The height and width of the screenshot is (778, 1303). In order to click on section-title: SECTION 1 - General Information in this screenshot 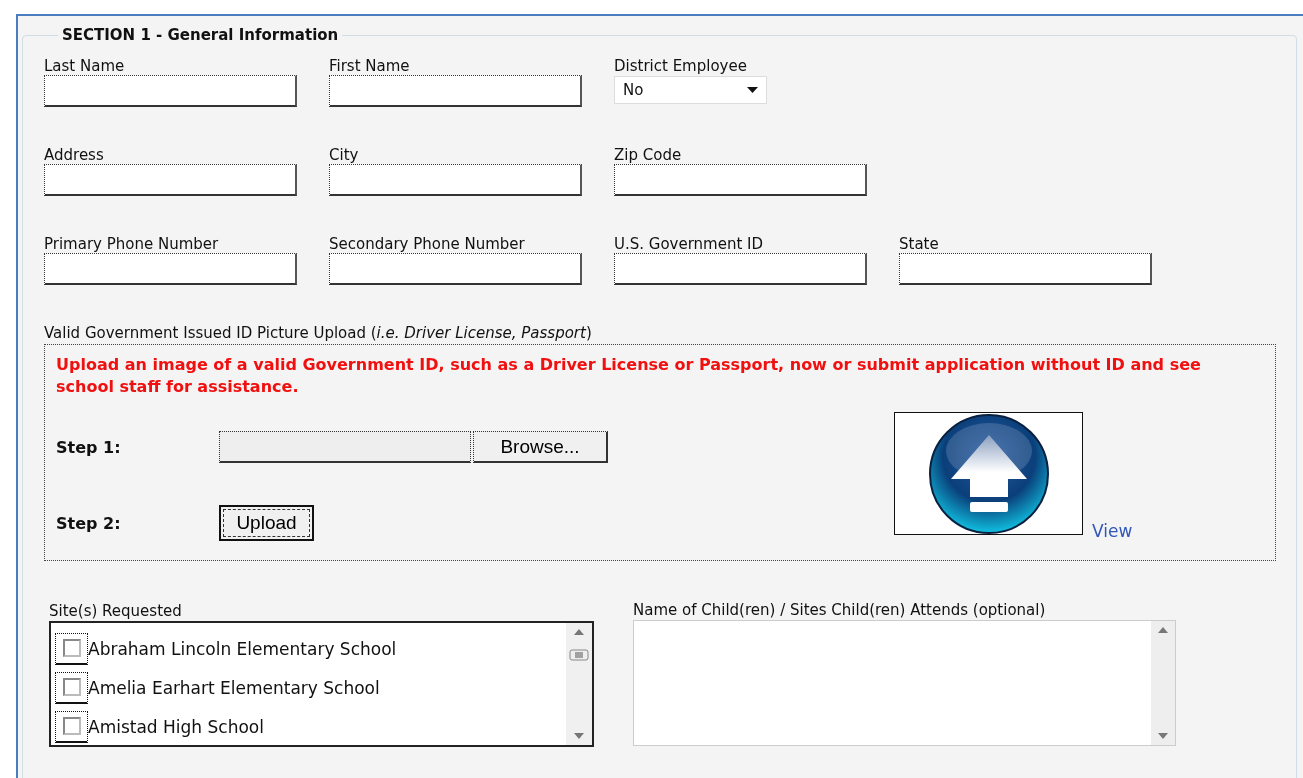, I will do `click(200, 35)`.